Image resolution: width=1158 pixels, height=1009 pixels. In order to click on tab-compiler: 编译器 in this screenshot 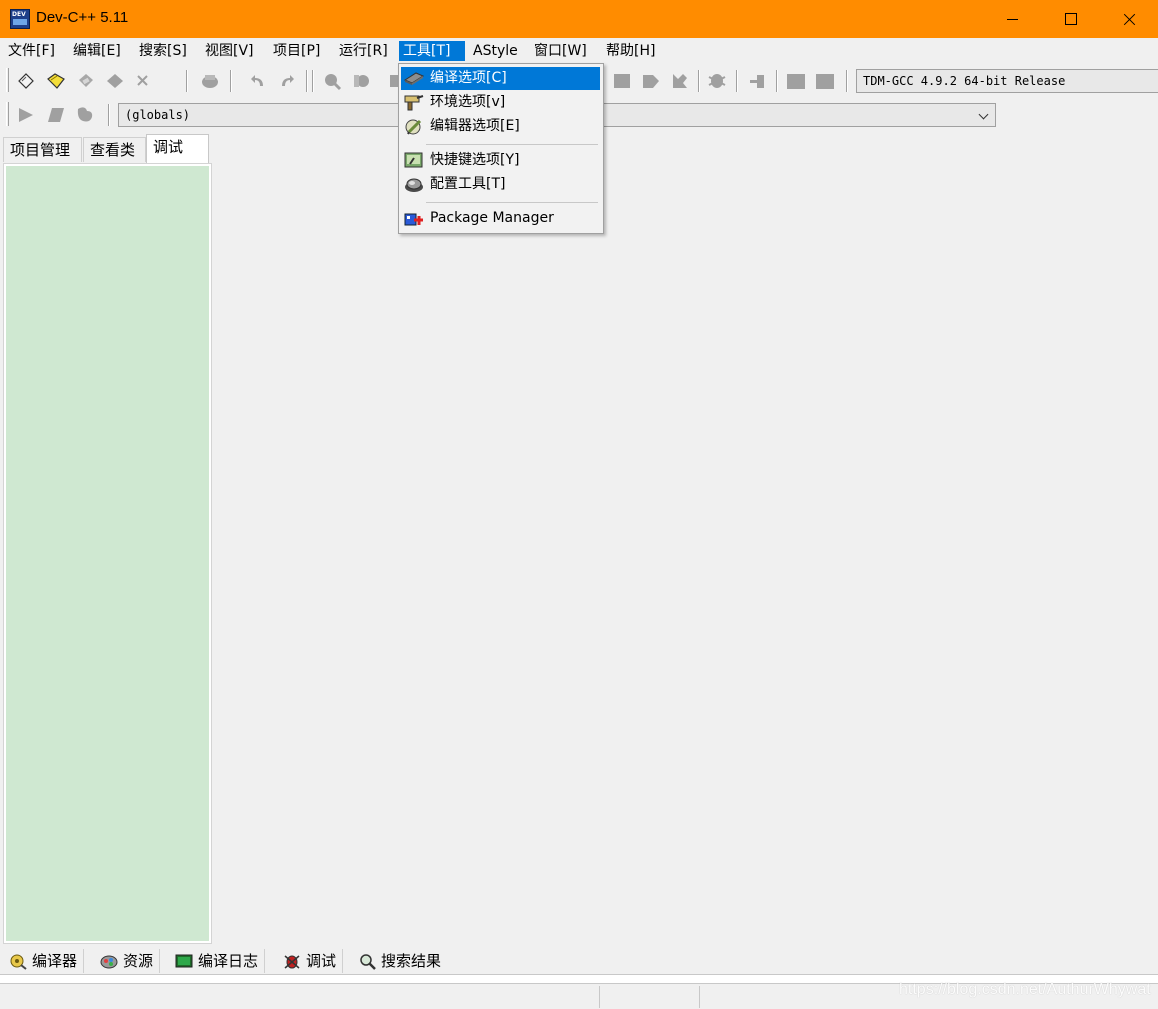, I will do `click(43, 961)`.